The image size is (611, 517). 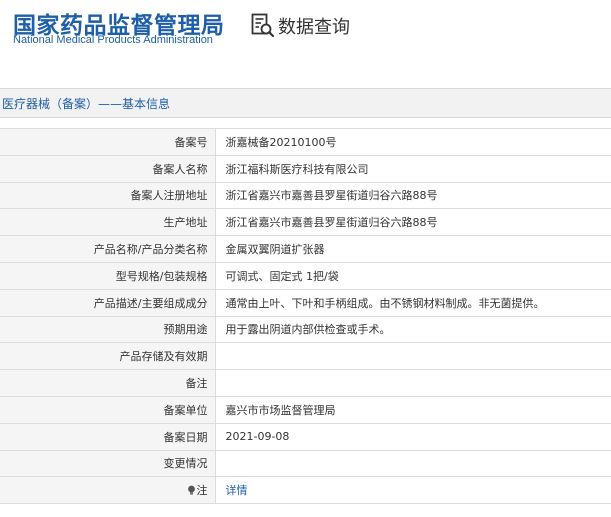 I want to click on table-row: 产品存储及有效期, so click(x=305, y=356).